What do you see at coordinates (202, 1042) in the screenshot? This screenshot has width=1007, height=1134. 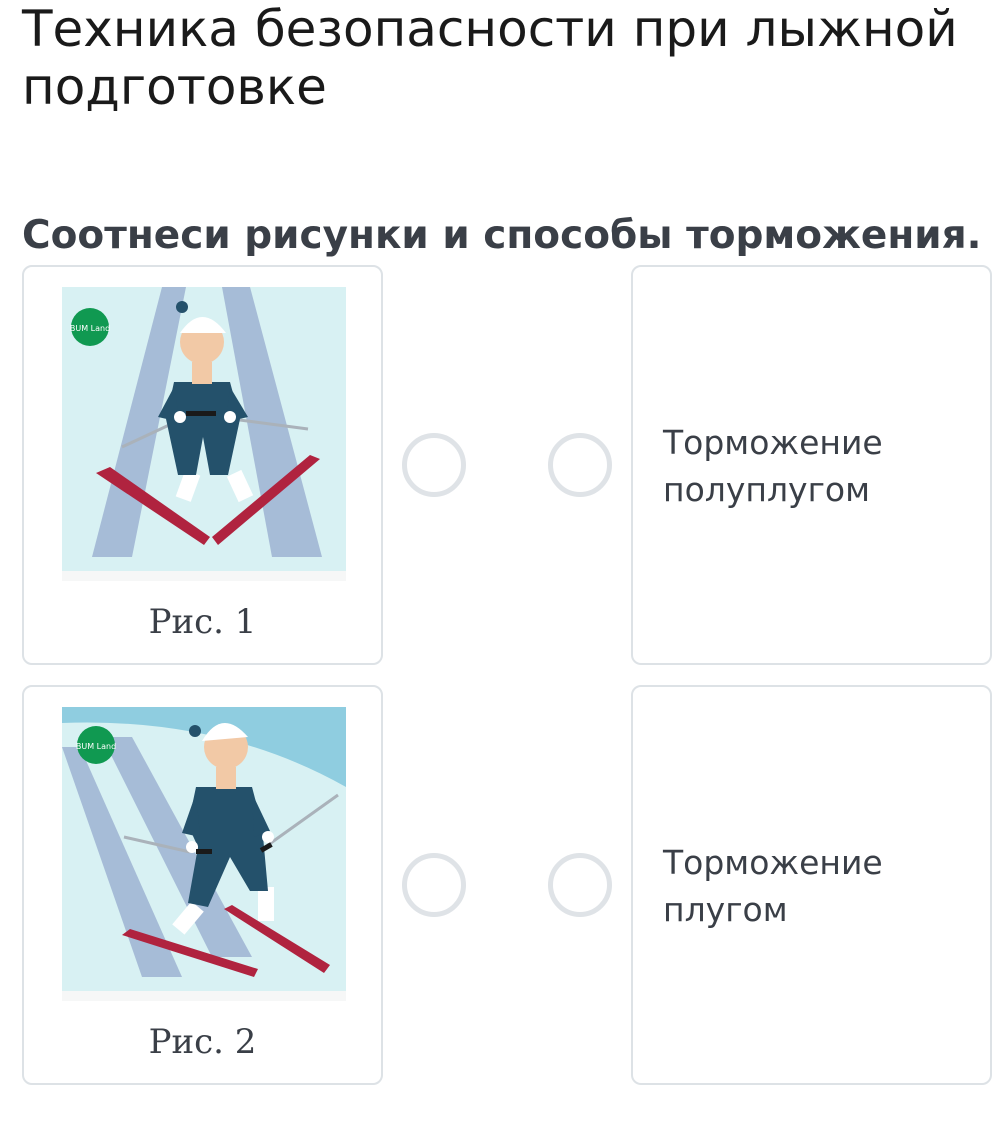 I see `image-caption-2: Рис. 2` at bounding box center [202, 1042].